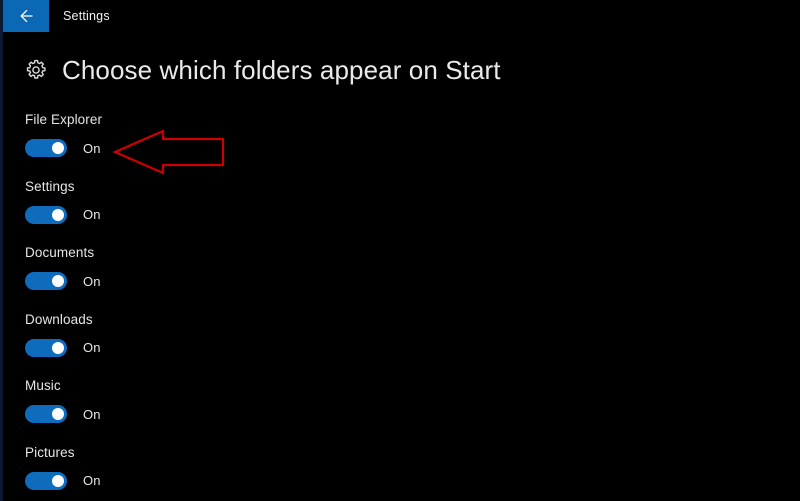 Image resolution: width=800 pixels, height=501 pixels. I want to click on app-title: Settings, so click(86, 16).